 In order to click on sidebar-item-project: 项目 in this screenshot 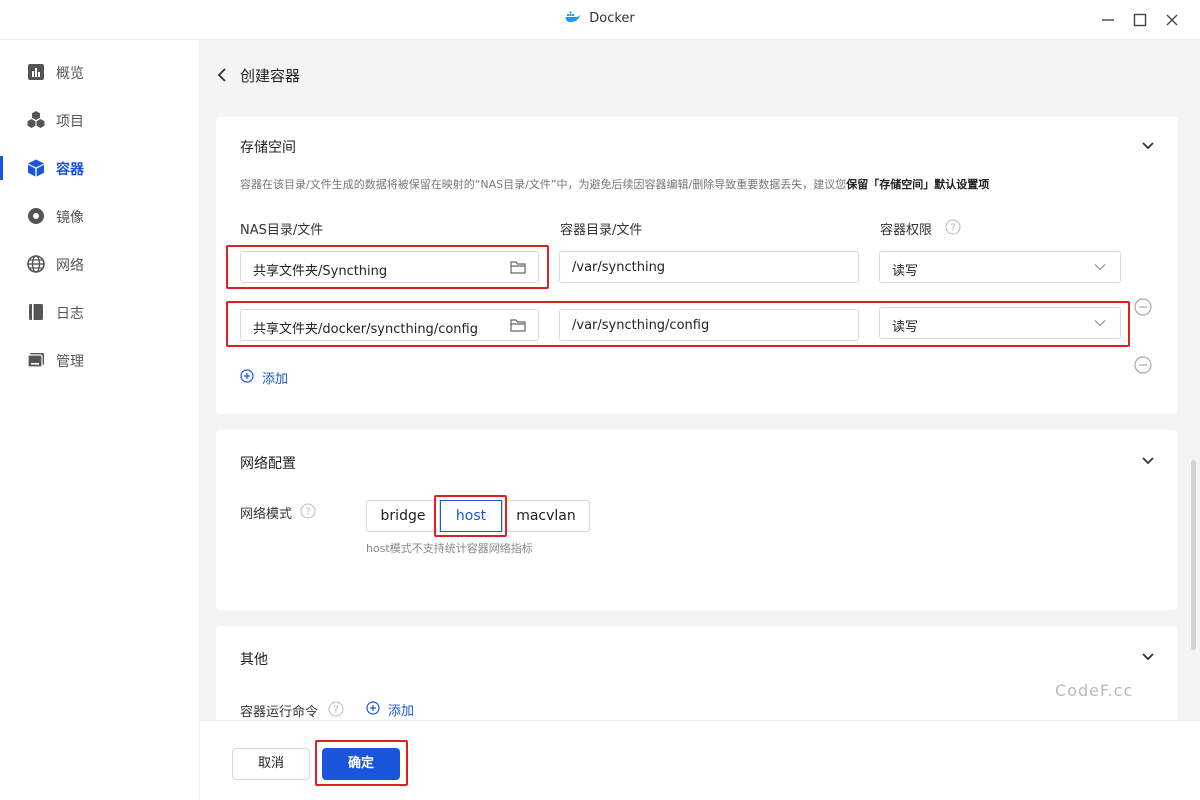, I will do `click(100, 120)`.